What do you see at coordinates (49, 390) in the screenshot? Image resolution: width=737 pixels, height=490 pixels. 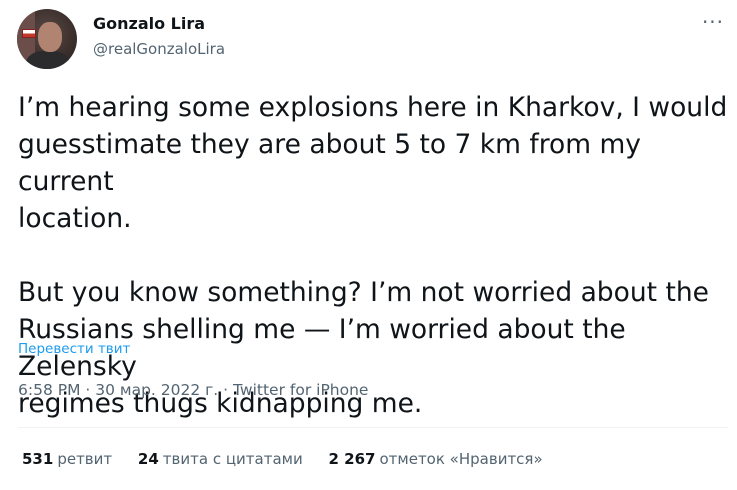 I see `tweet-time: 6:58 PM` at bounding box center [49, 390].